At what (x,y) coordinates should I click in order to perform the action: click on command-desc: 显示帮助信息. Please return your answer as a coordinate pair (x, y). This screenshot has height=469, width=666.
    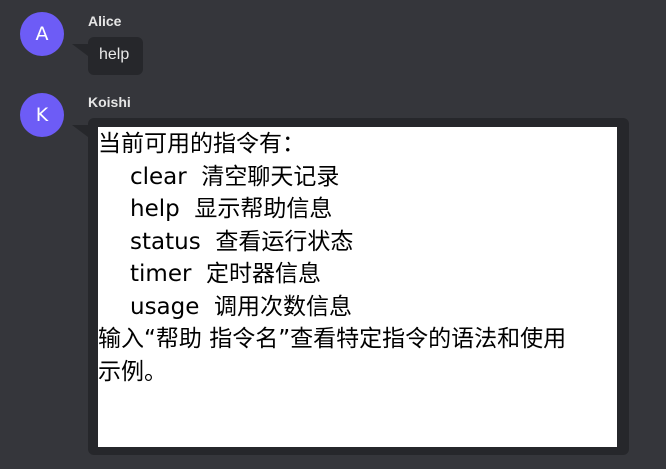
    Looking at the image, I should click on (263, 209).